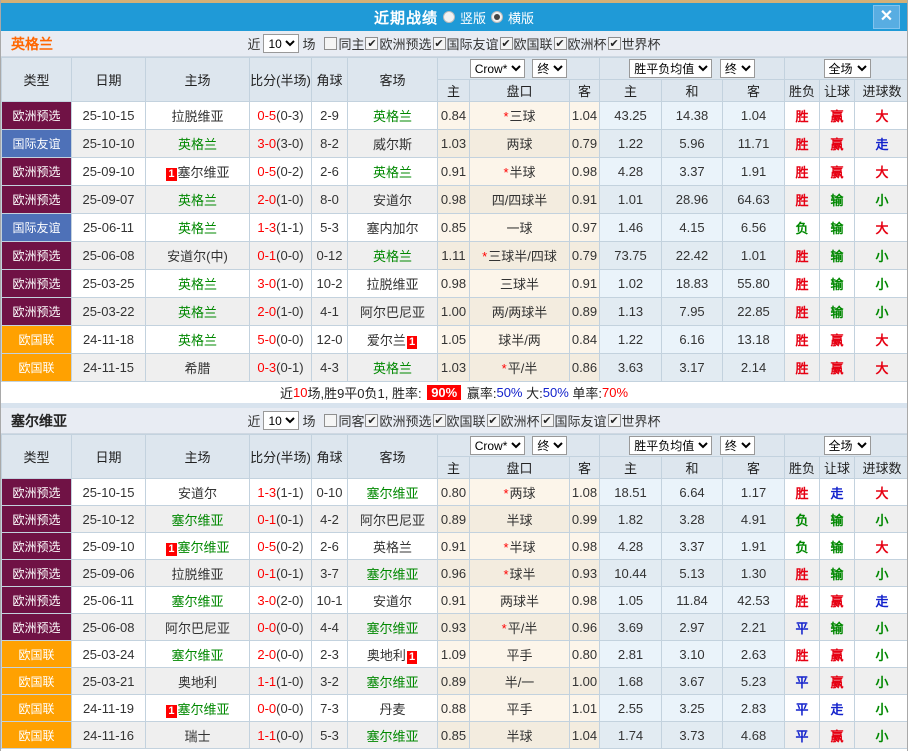  Describe the element at coordinates (497, 17) in the screenshot. I see `horizontal-layout-radio` at that location.